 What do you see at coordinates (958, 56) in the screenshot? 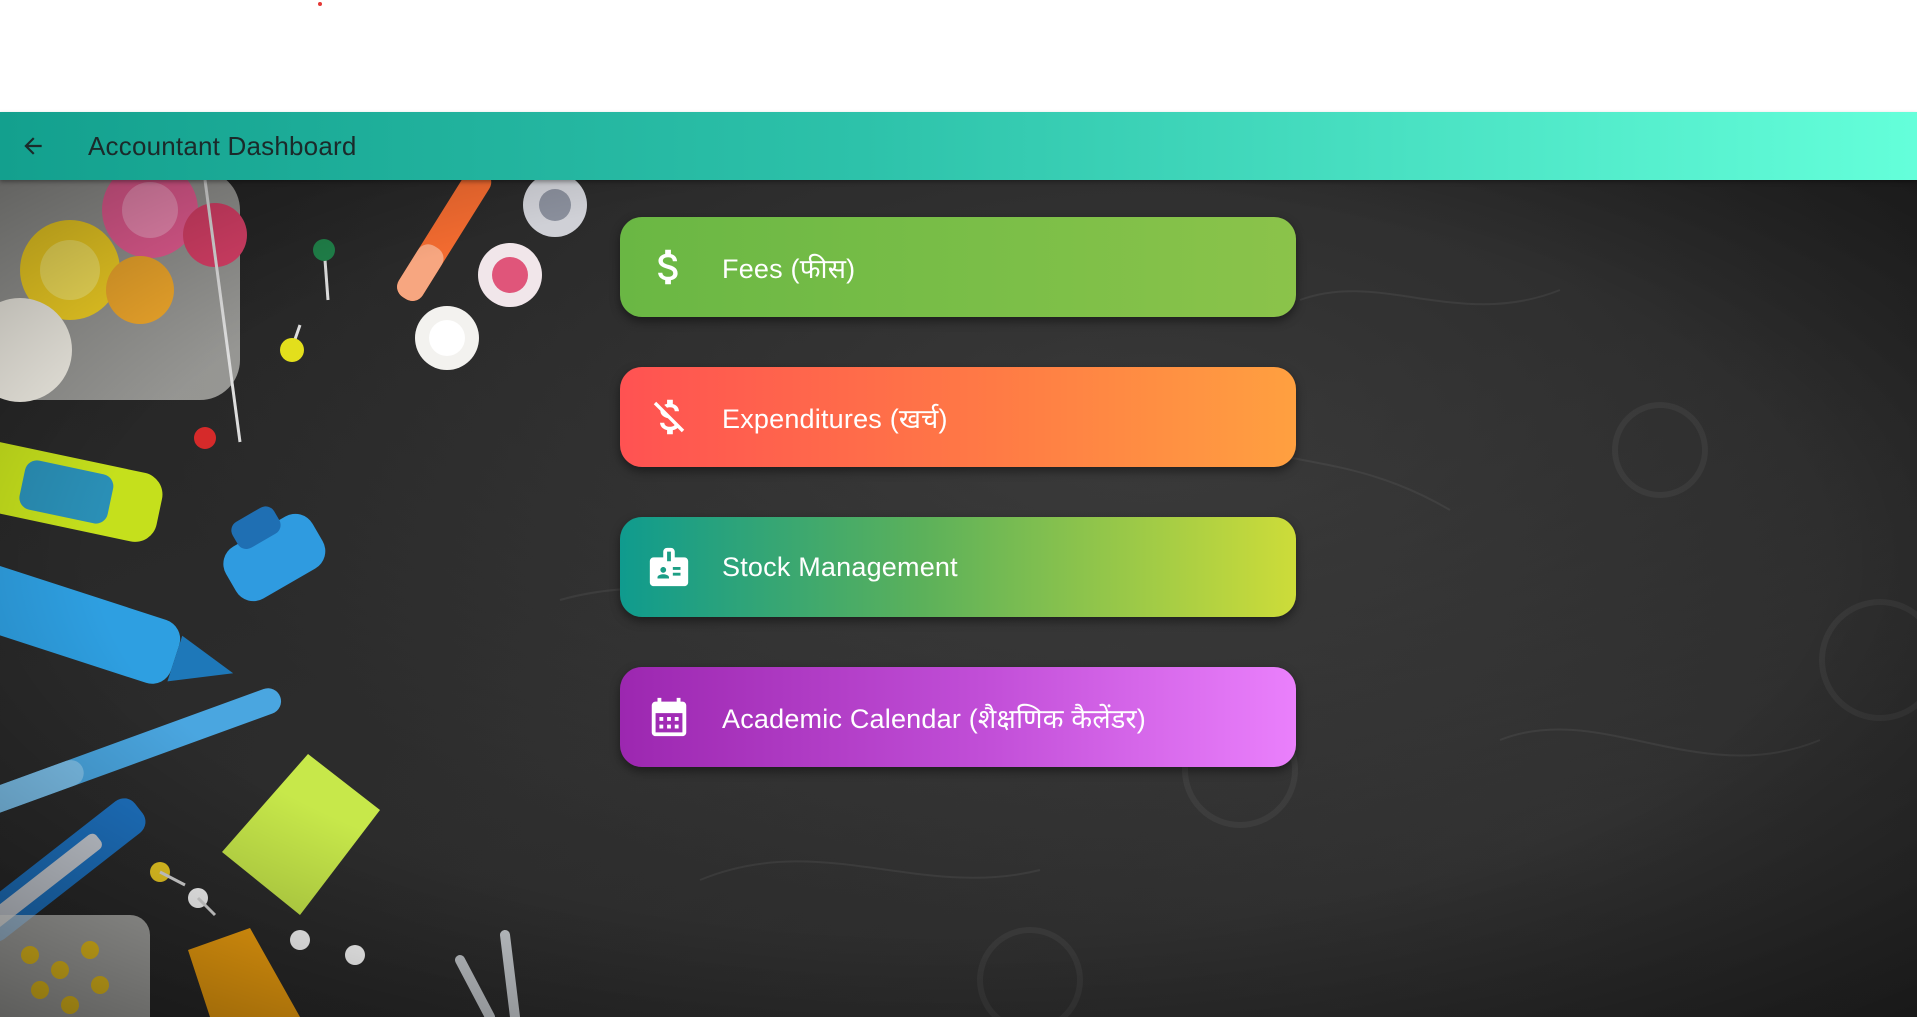
I see `top-blank-area` at bounding box center [958, 56].